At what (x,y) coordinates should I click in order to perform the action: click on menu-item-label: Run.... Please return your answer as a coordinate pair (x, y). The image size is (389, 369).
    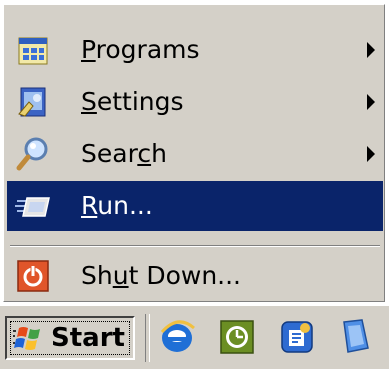
    Looking at the image, I should click on (117, 205).